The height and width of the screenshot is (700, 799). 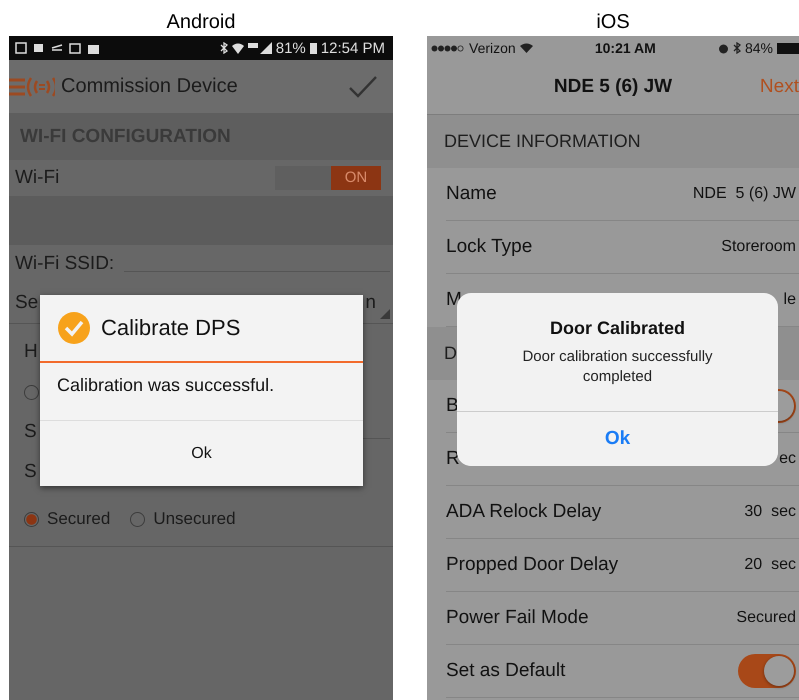 I want to click on section-header: DEVICE INFORMATION, so click(x=613, y=141).